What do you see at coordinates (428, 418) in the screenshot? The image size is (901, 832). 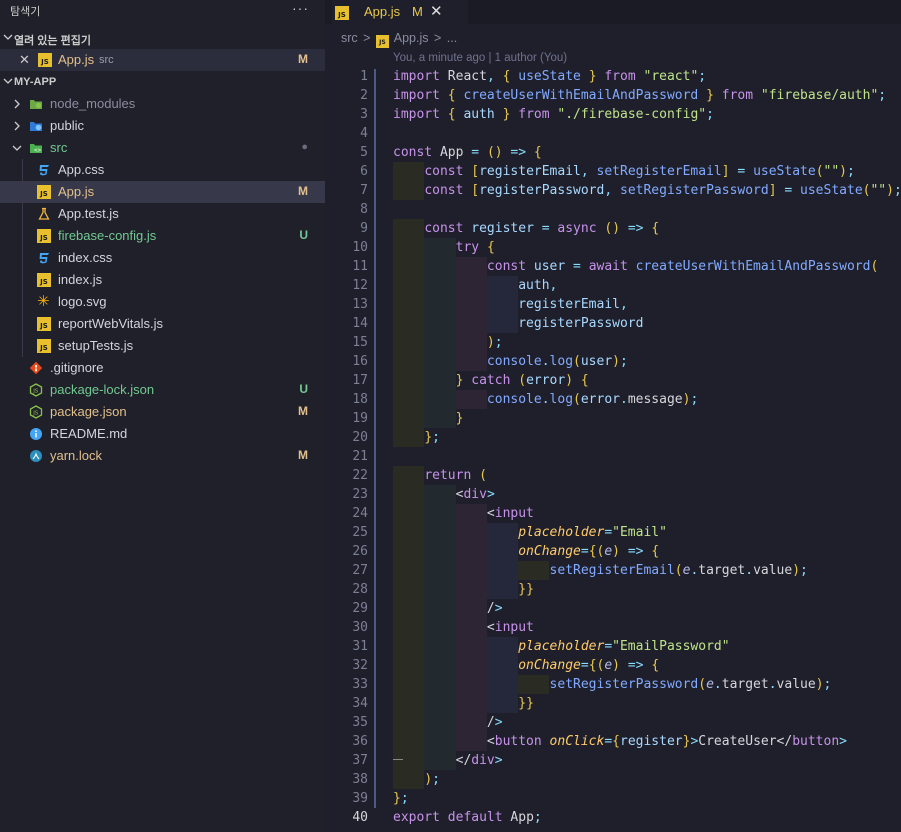 I see `code-line: }` at bounding box center [428, 418].